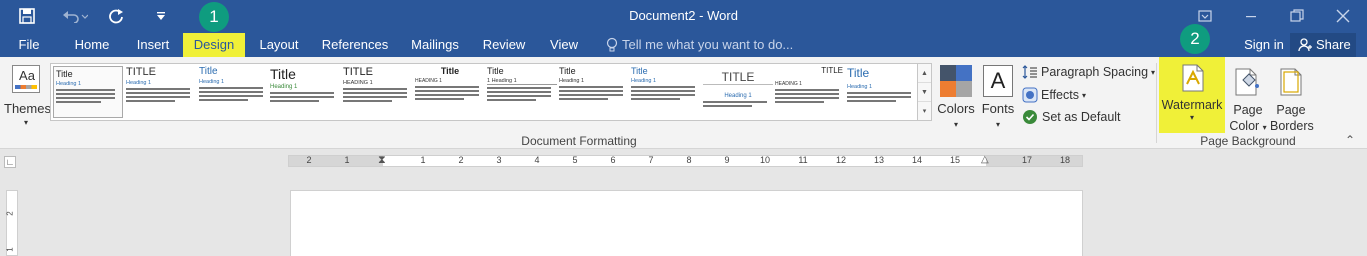 The height and width of the screenshot is (256, 1367). Describe the element at coordinates (1248, 141) in the screenshot. I see `page-background-group-label: Page Background` at that location.